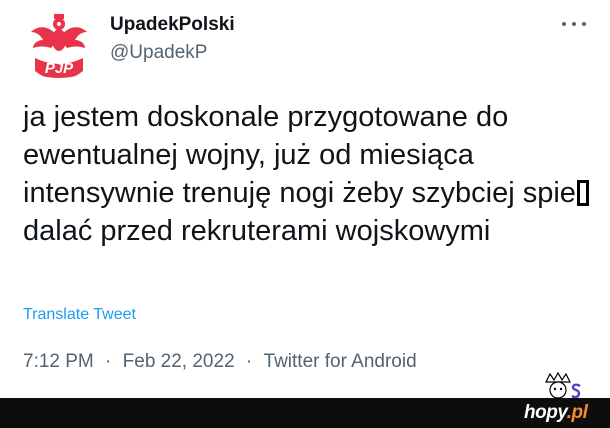 This screenshot has width=610, height=428. I want to click on avatar: PJP, so click(59, 44).